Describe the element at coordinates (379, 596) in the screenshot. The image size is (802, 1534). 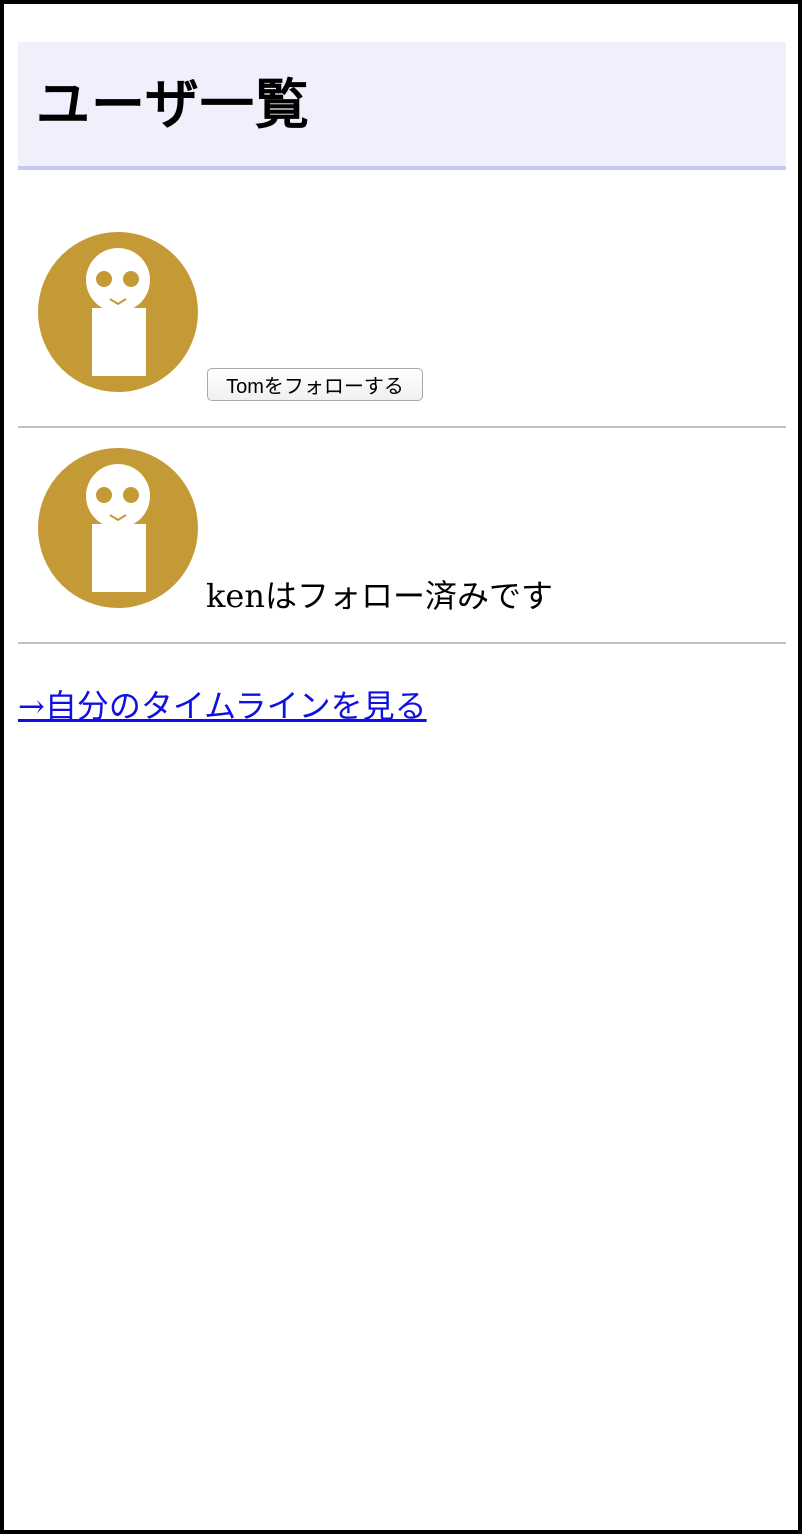
I see `followed-status-text: kenはフォロー済みです` at that location.